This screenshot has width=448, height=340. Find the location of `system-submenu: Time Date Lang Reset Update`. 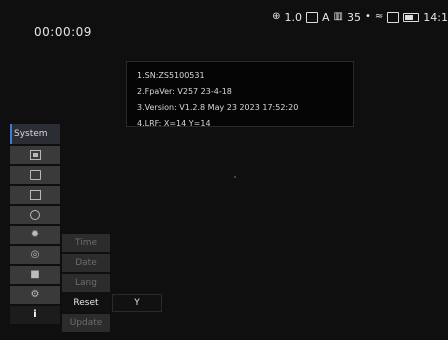

system-submenu: Time Date Lang Reset Update is located at coordinates (86, 284).